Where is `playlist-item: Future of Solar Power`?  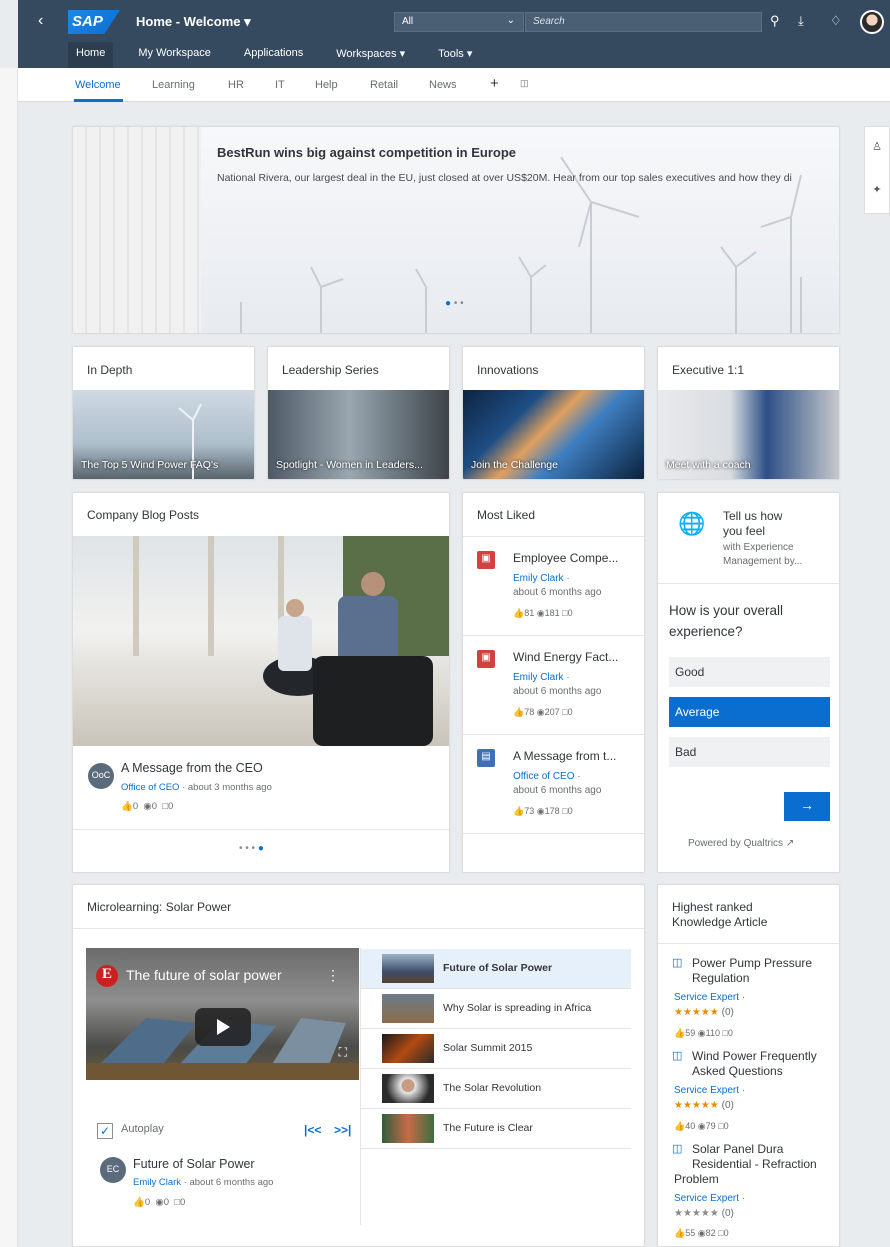 playlist-item: Future of Solar Power is located at coordinates (496, 969).